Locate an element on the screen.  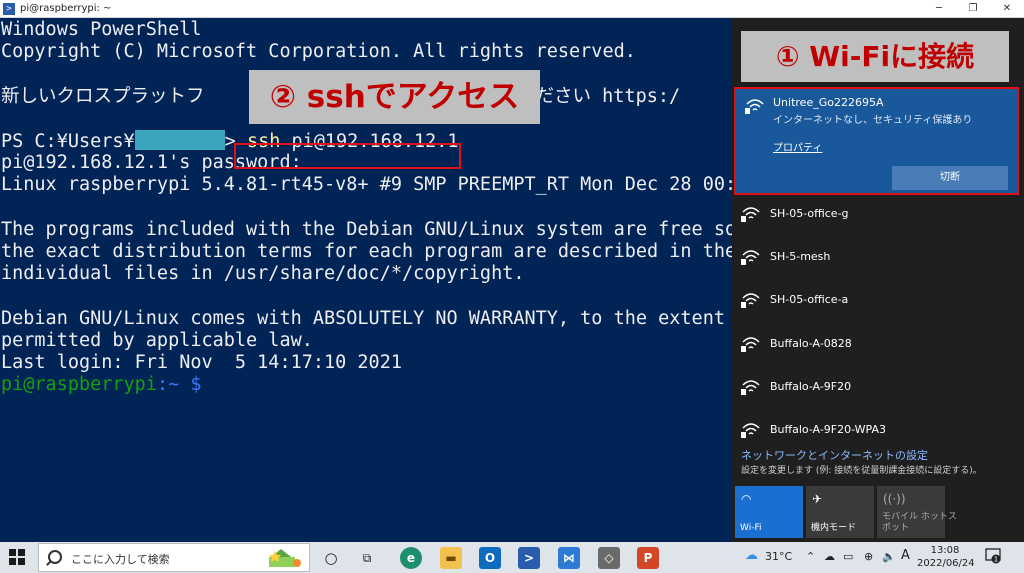
tile-label: 機内モード is located at coordinates (834, 528).